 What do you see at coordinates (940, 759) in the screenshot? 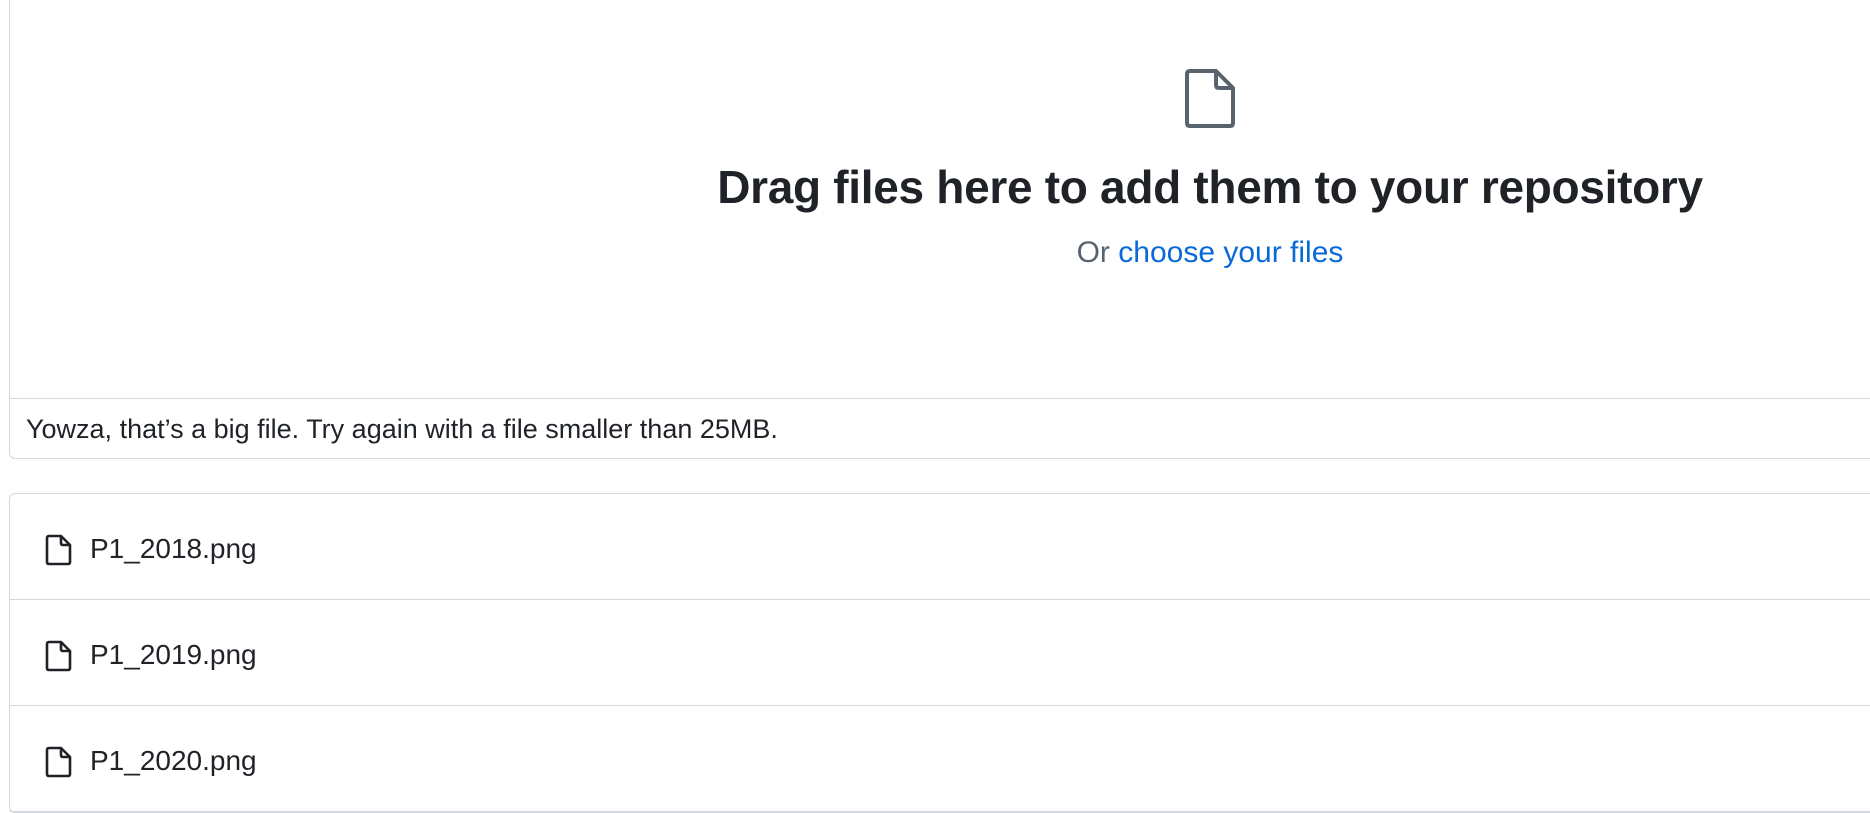
I see `file-row: P1_2020.png` at bounding box center [940, 759].